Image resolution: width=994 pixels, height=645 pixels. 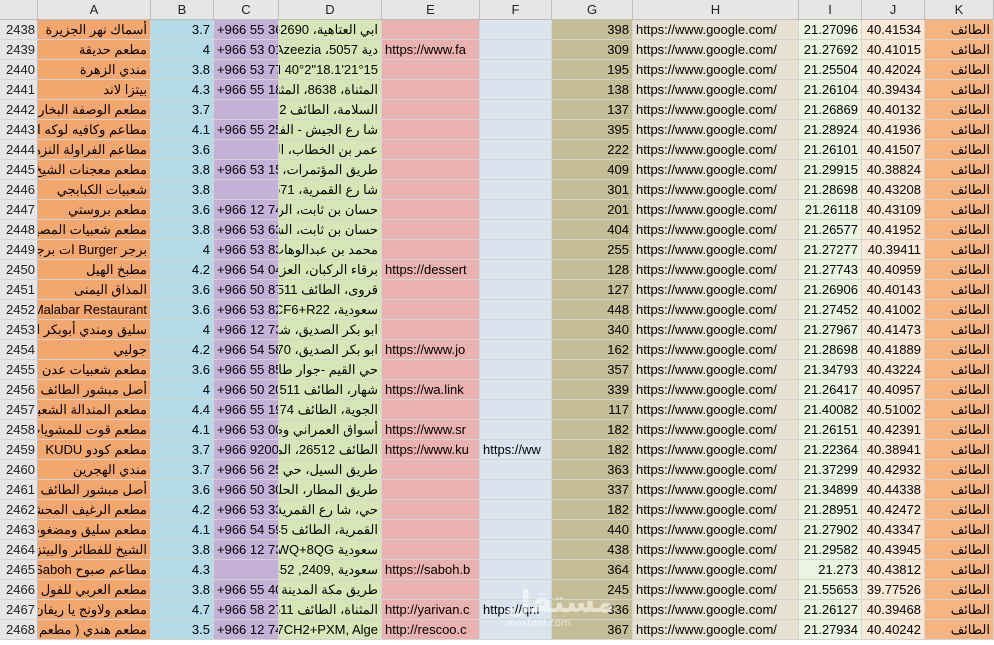 I want to click on column-header-i: I, so click(x=830, y=10).